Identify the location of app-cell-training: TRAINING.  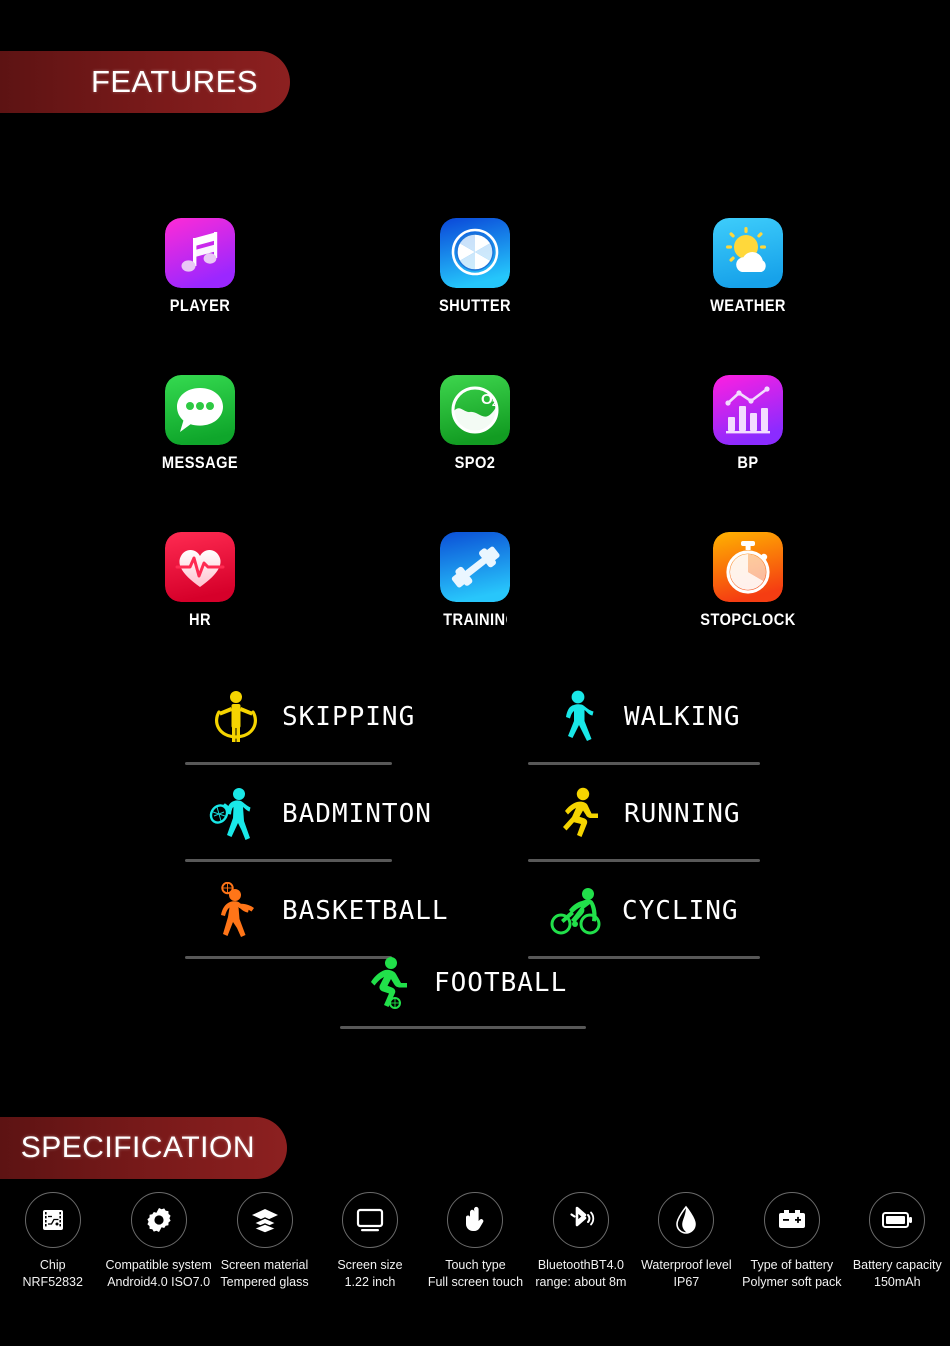
(475, 581).